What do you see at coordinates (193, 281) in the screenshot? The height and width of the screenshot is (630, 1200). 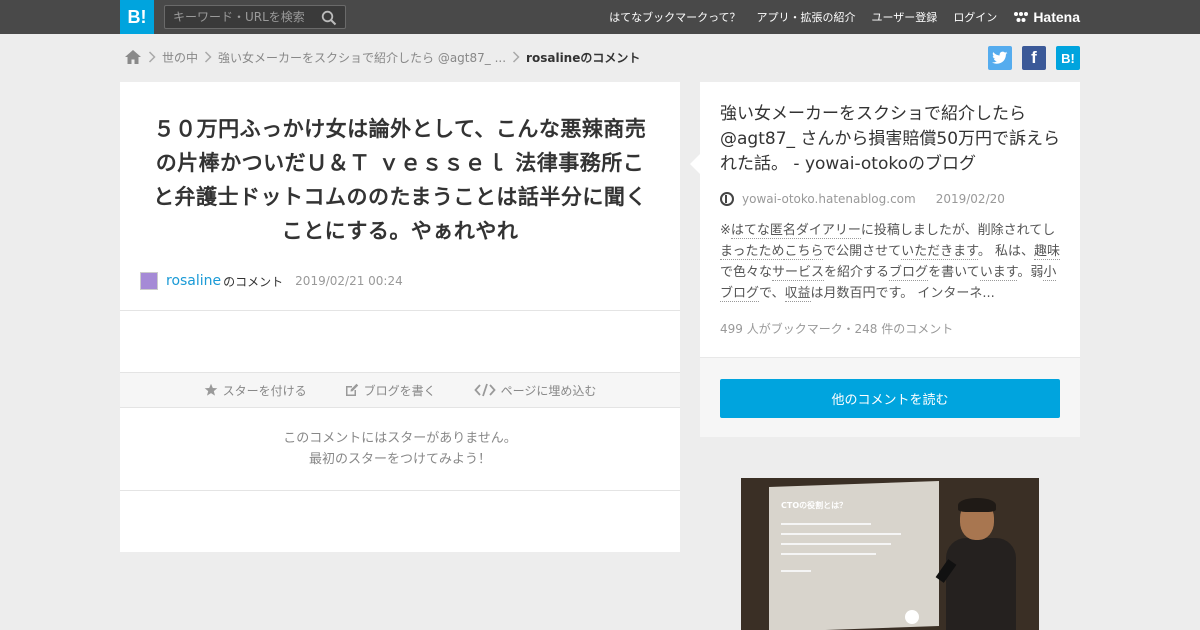 I see `comment-user-link: rosaline` at bounding box center [193, 281].